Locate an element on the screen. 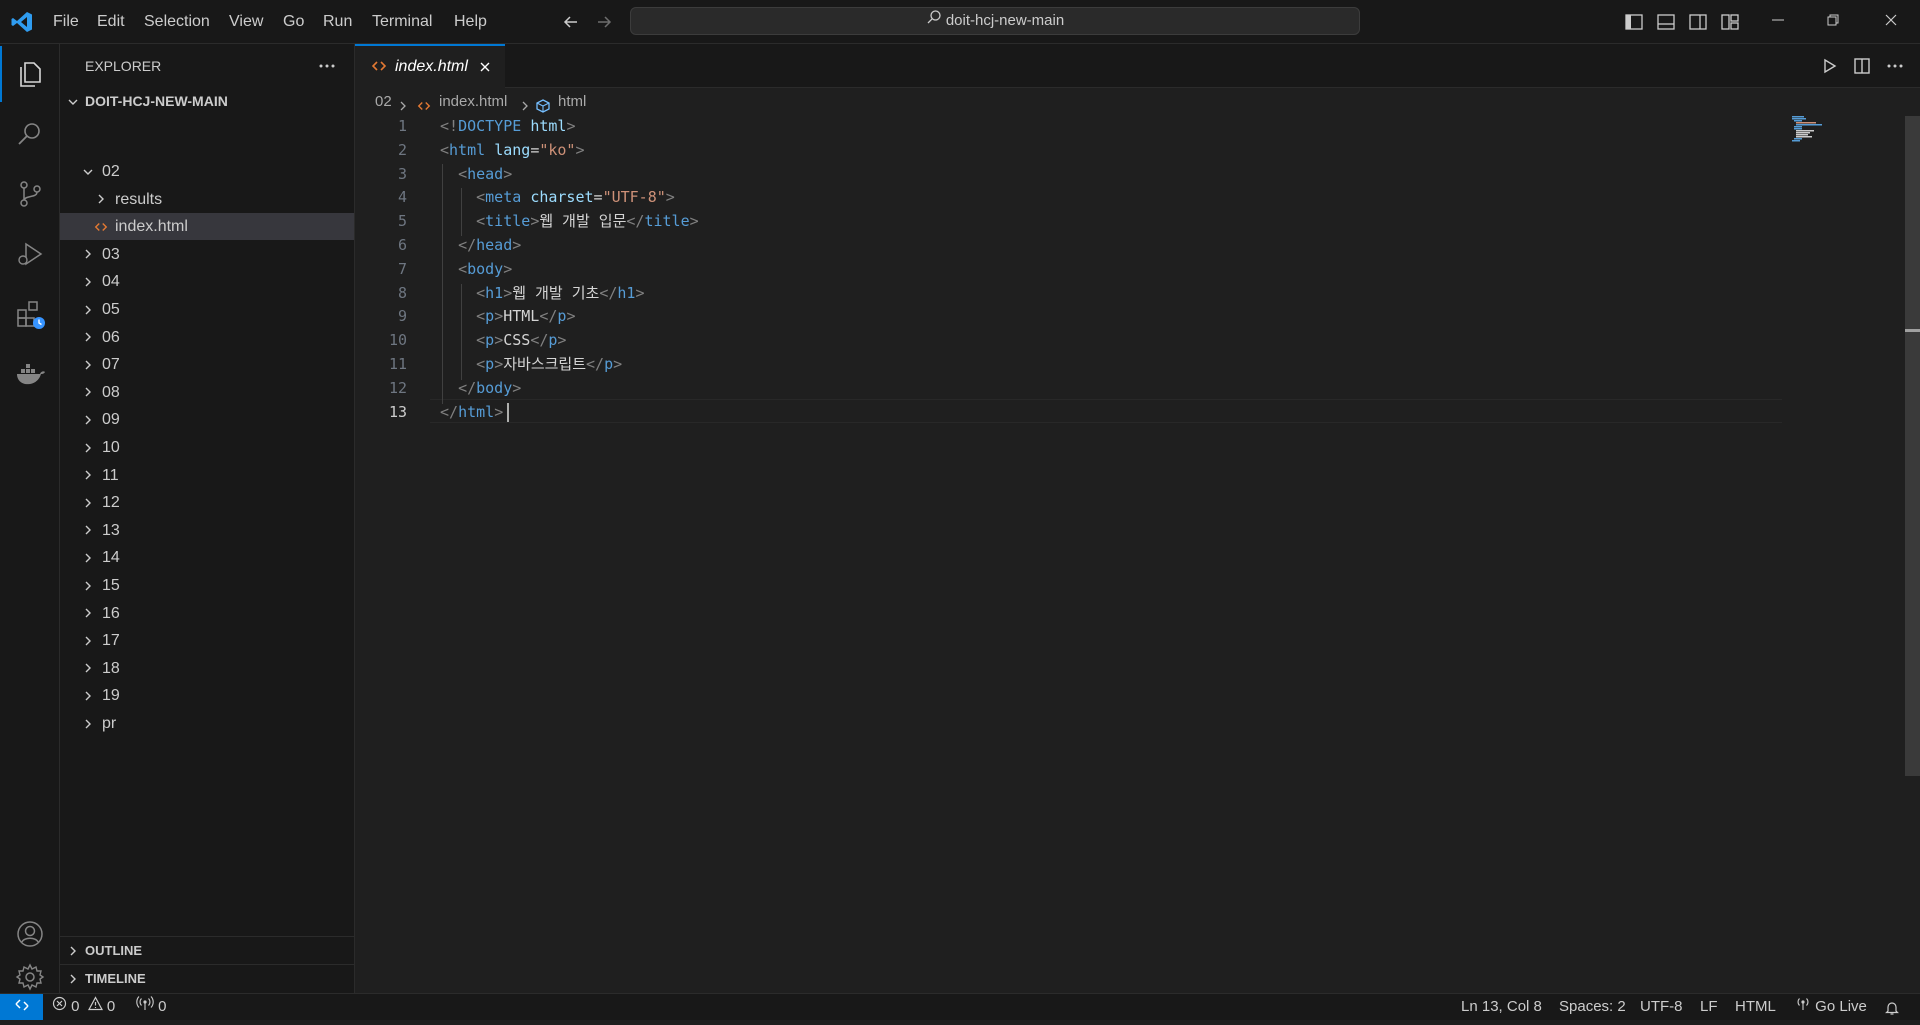  tree-item-folder: 18 is located at coordinates (207, 668).